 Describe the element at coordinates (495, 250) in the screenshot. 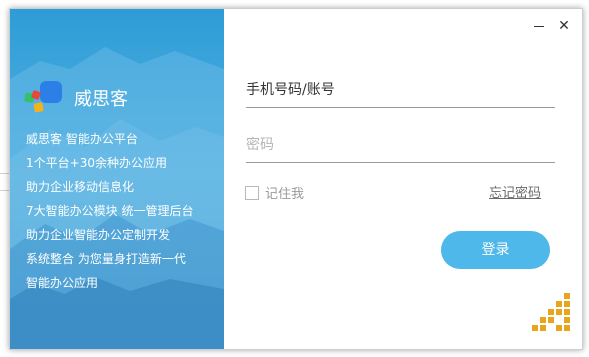

I see `login-button: 登录` at that location.